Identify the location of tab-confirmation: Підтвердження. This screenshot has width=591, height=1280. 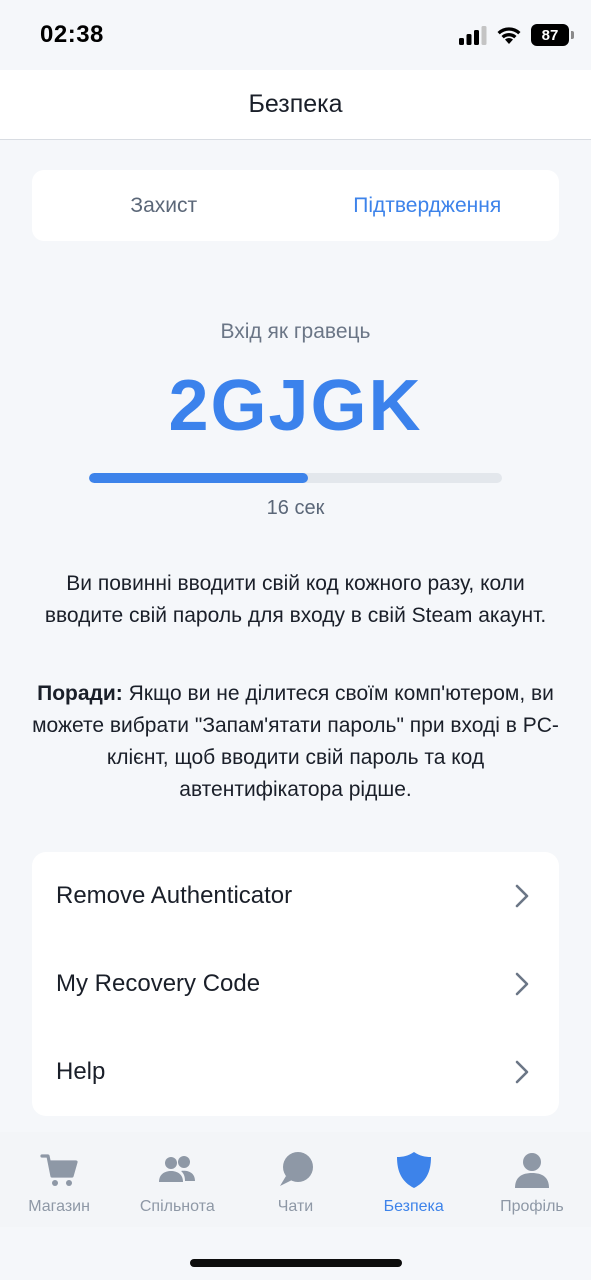
(428, 205).